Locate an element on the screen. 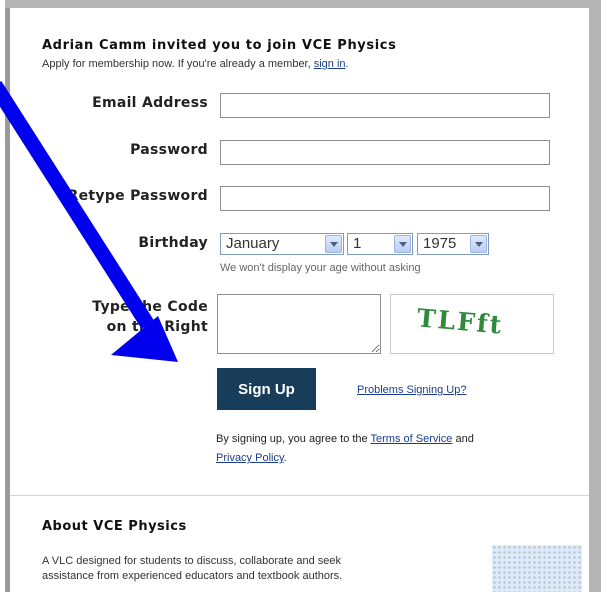 This screenshot has width=601, height=592. birthday-day-value: 1 is located at coordinates (357, 243).